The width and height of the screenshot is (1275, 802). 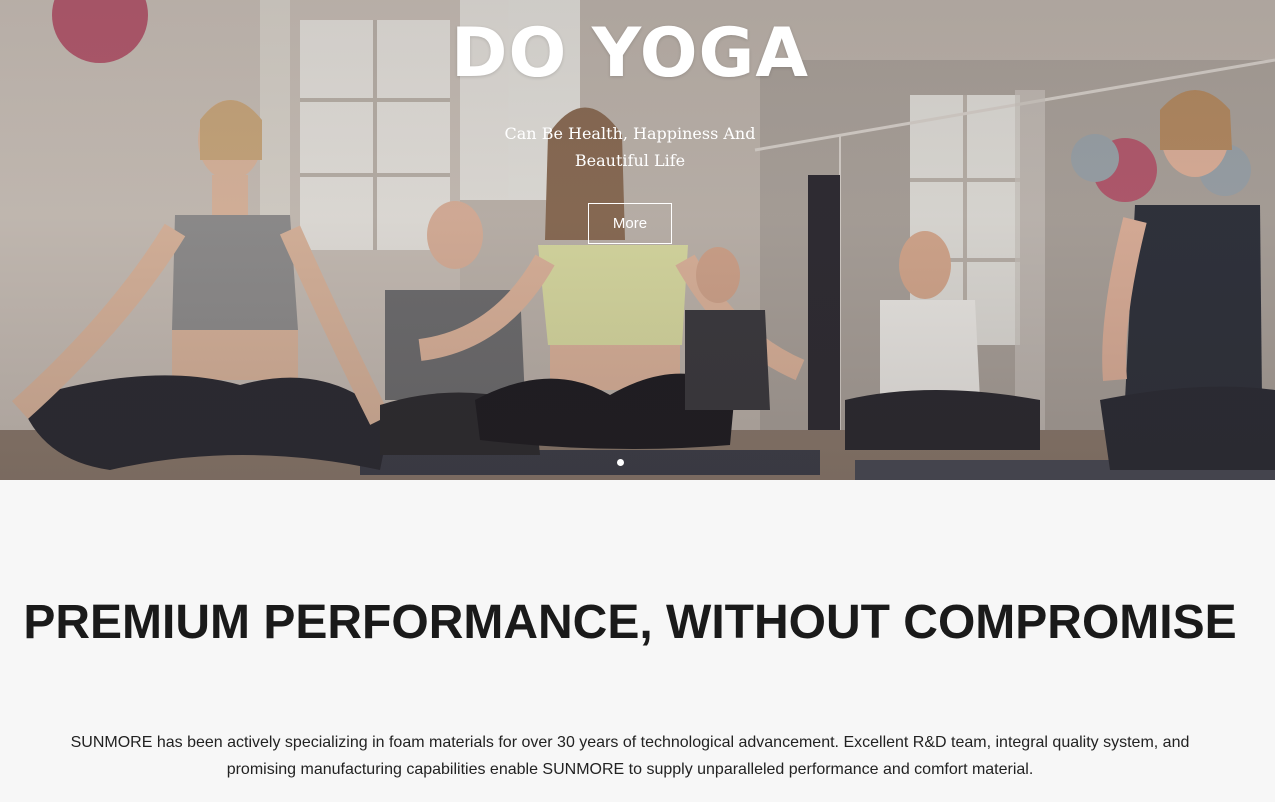 What do you see at coordinates (630, 223) in the screenshot?
I see `more-button: More` at bounding box center [630, 223].